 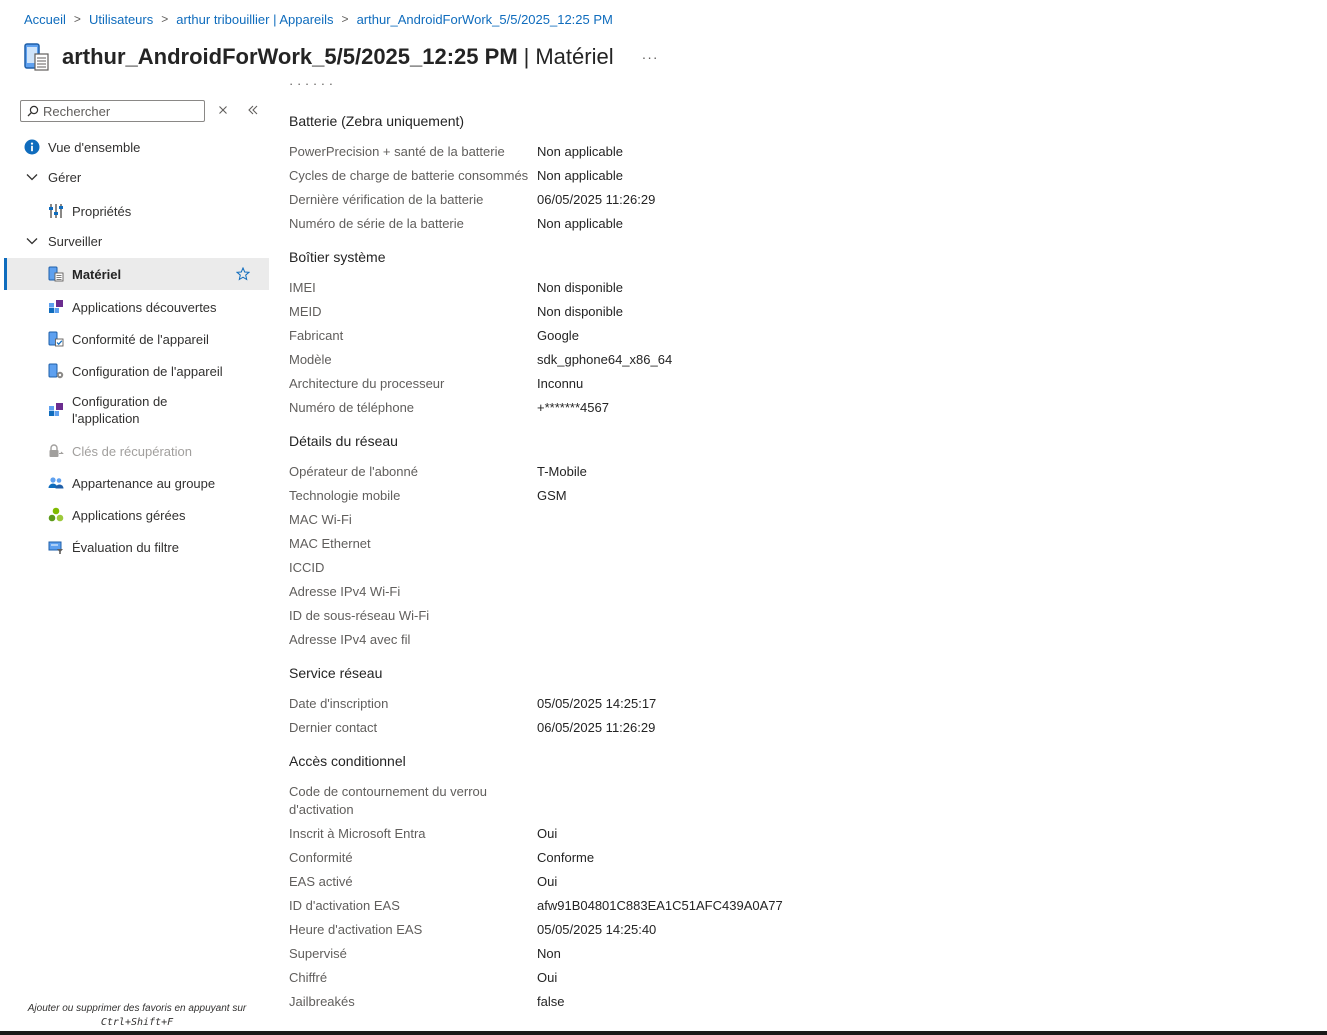 I want to click on field-value: 05/05/2025 14:25:17, so click(x=597, y=703).